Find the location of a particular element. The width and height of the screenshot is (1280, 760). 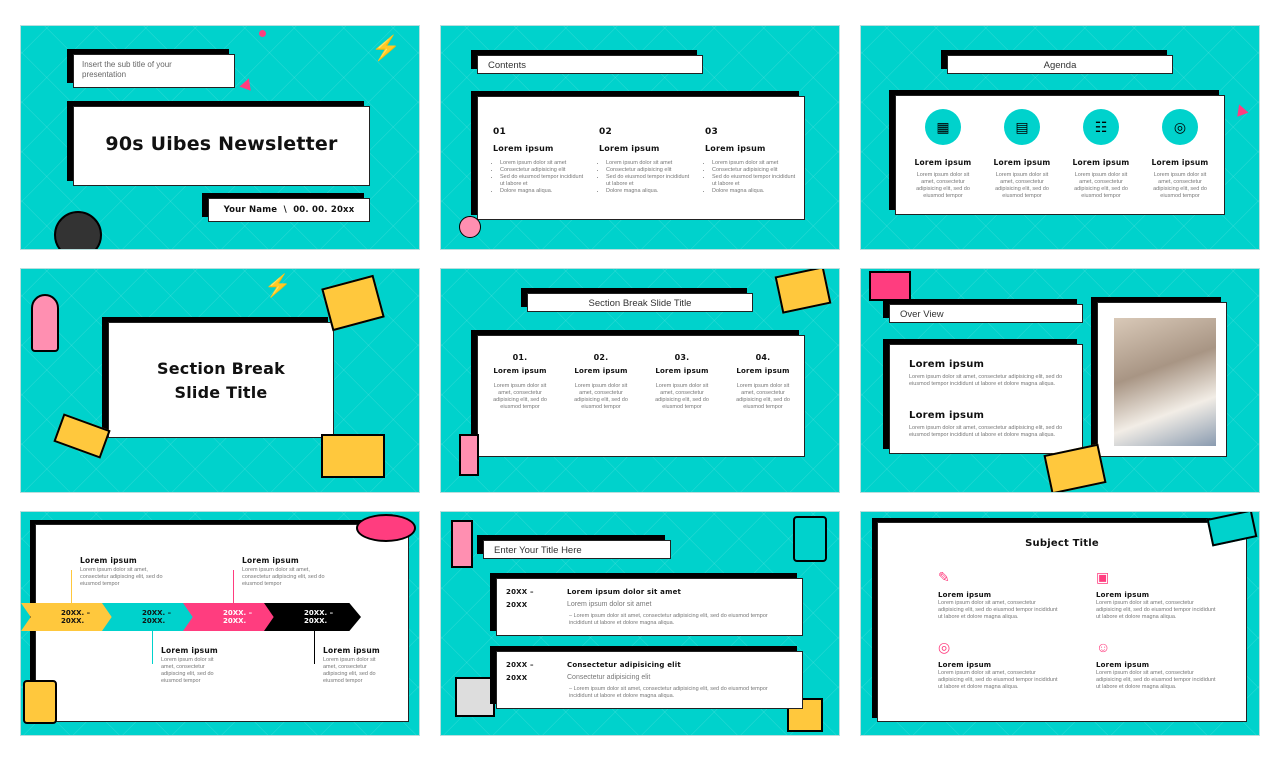

photo-frame is located at coordinates (1162, 379).